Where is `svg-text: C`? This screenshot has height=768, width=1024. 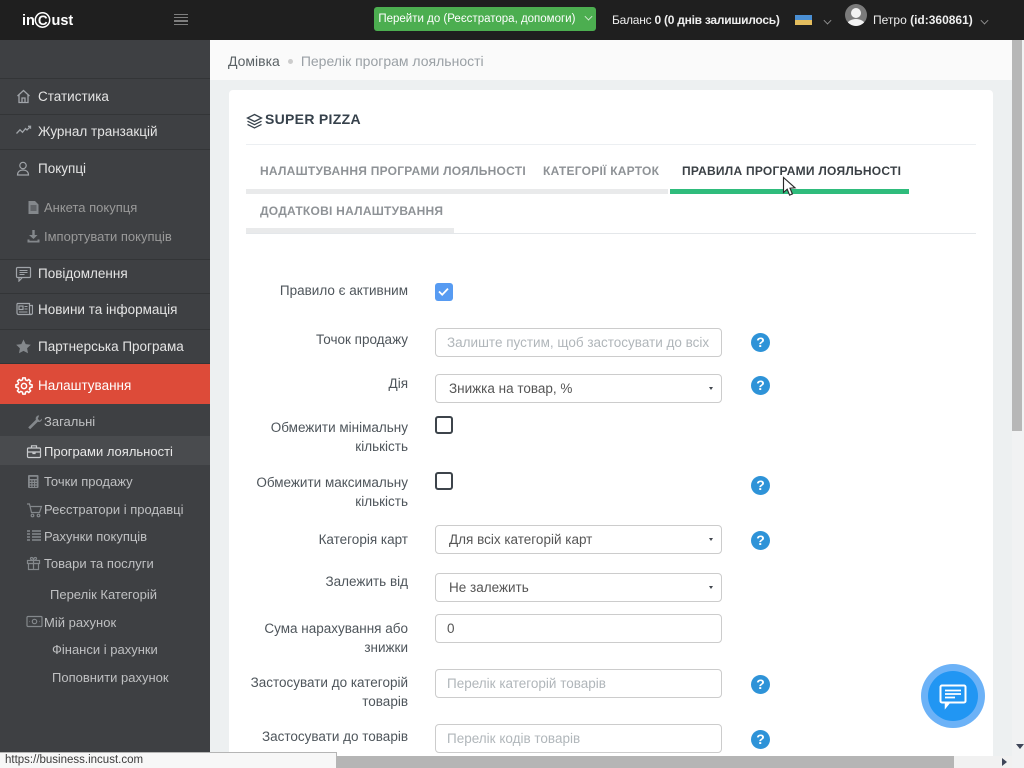 svg-text: C is located at coordinates (43, 20).